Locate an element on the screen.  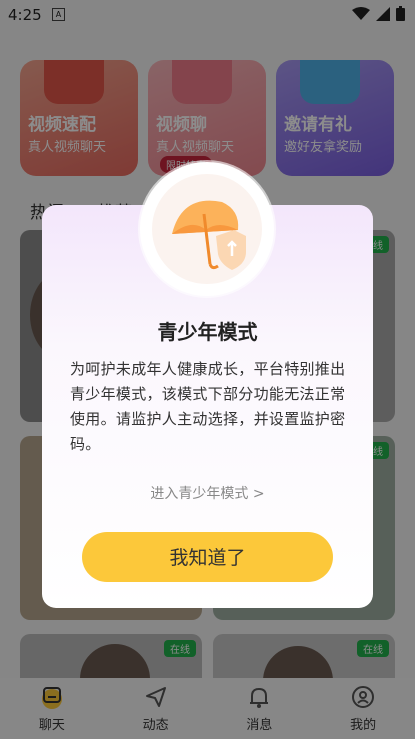
umbrella-shield-icon is located at coordinates (209, 235).